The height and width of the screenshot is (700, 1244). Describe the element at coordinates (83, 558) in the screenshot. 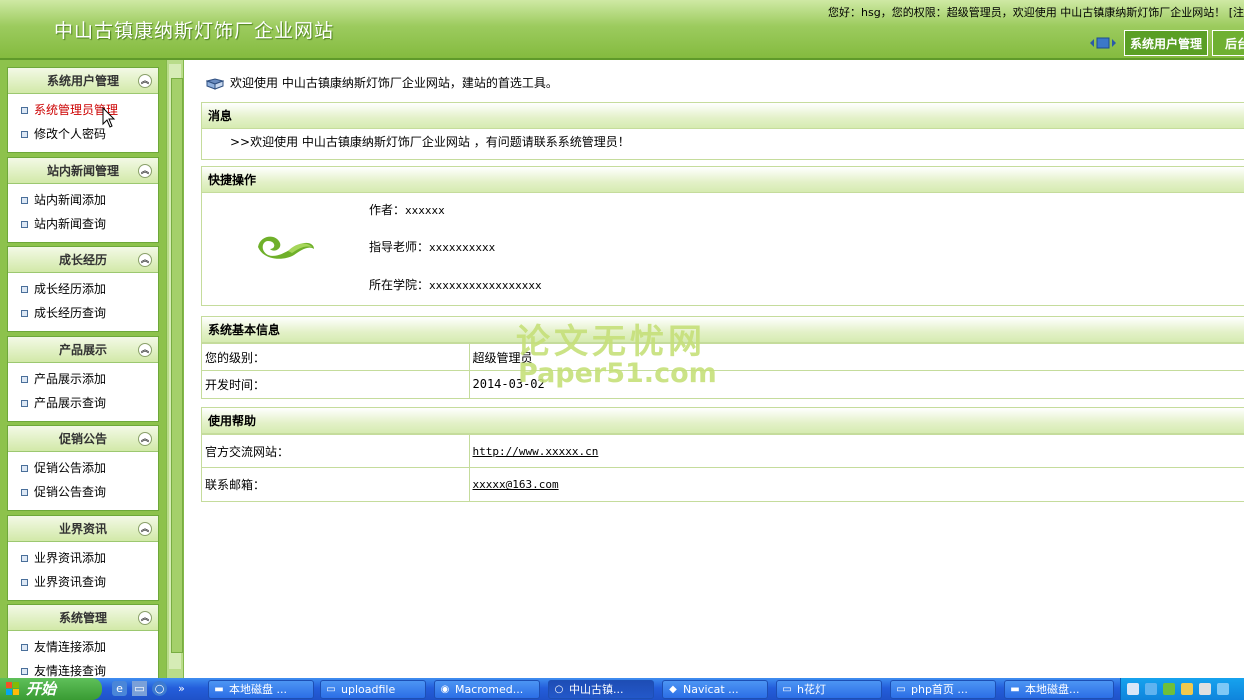

I see `sidebar-item-industry-add: 业界资讯添加` at that location.